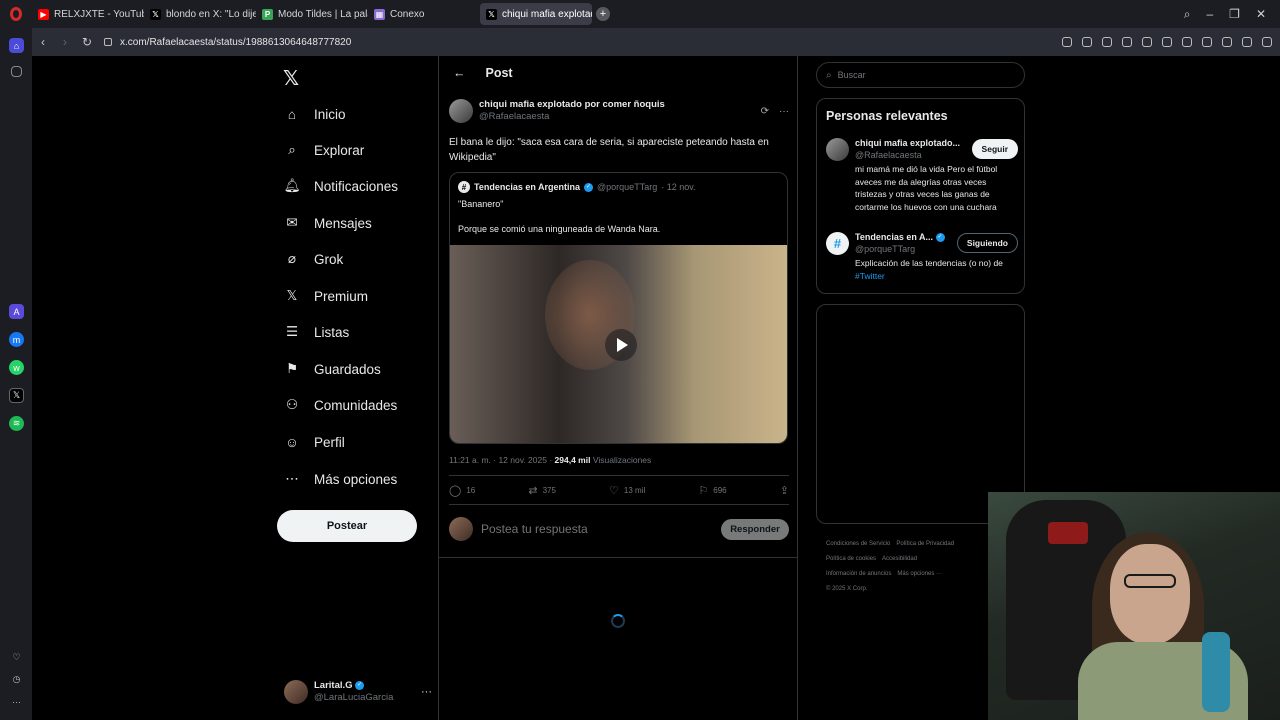 This screenshot has height=720, width=1280. What do you see at coordinates (870, 276) in the screenshot?
I see `hashtag-link: #Twitter` at bounding box center [870, 276].